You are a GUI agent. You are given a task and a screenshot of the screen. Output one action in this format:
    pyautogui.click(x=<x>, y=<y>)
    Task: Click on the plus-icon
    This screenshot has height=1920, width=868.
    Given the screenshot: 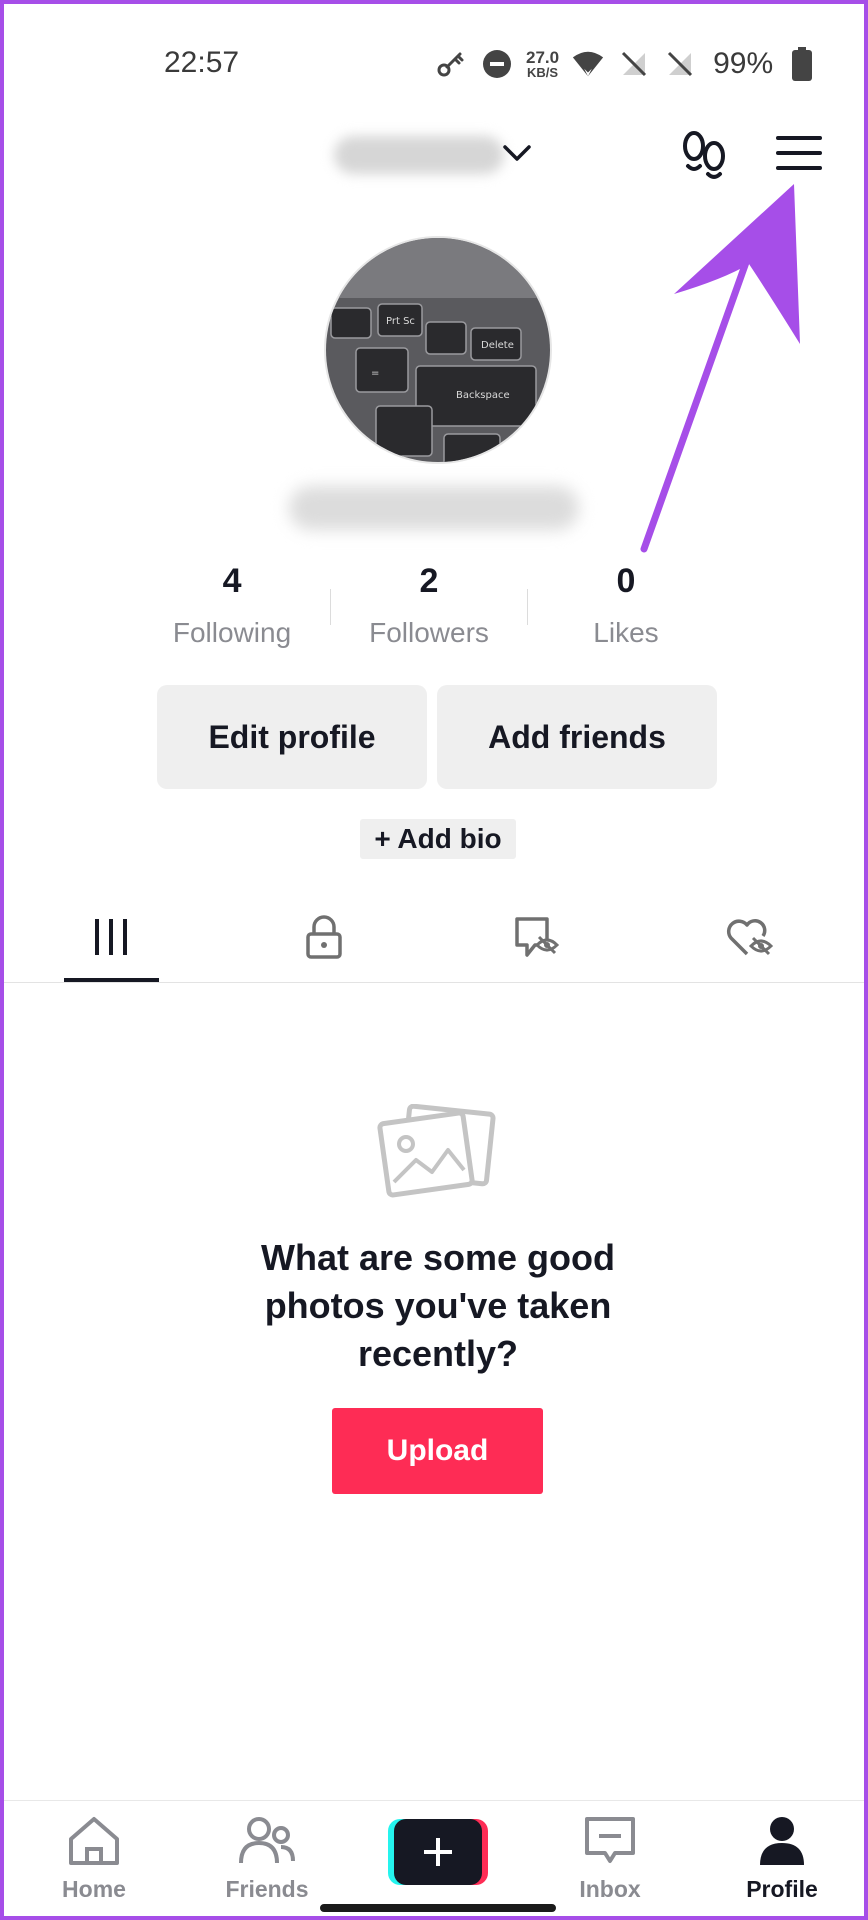 What is the action you would take?
    pyautogui.click(x=438, y=1852)
    